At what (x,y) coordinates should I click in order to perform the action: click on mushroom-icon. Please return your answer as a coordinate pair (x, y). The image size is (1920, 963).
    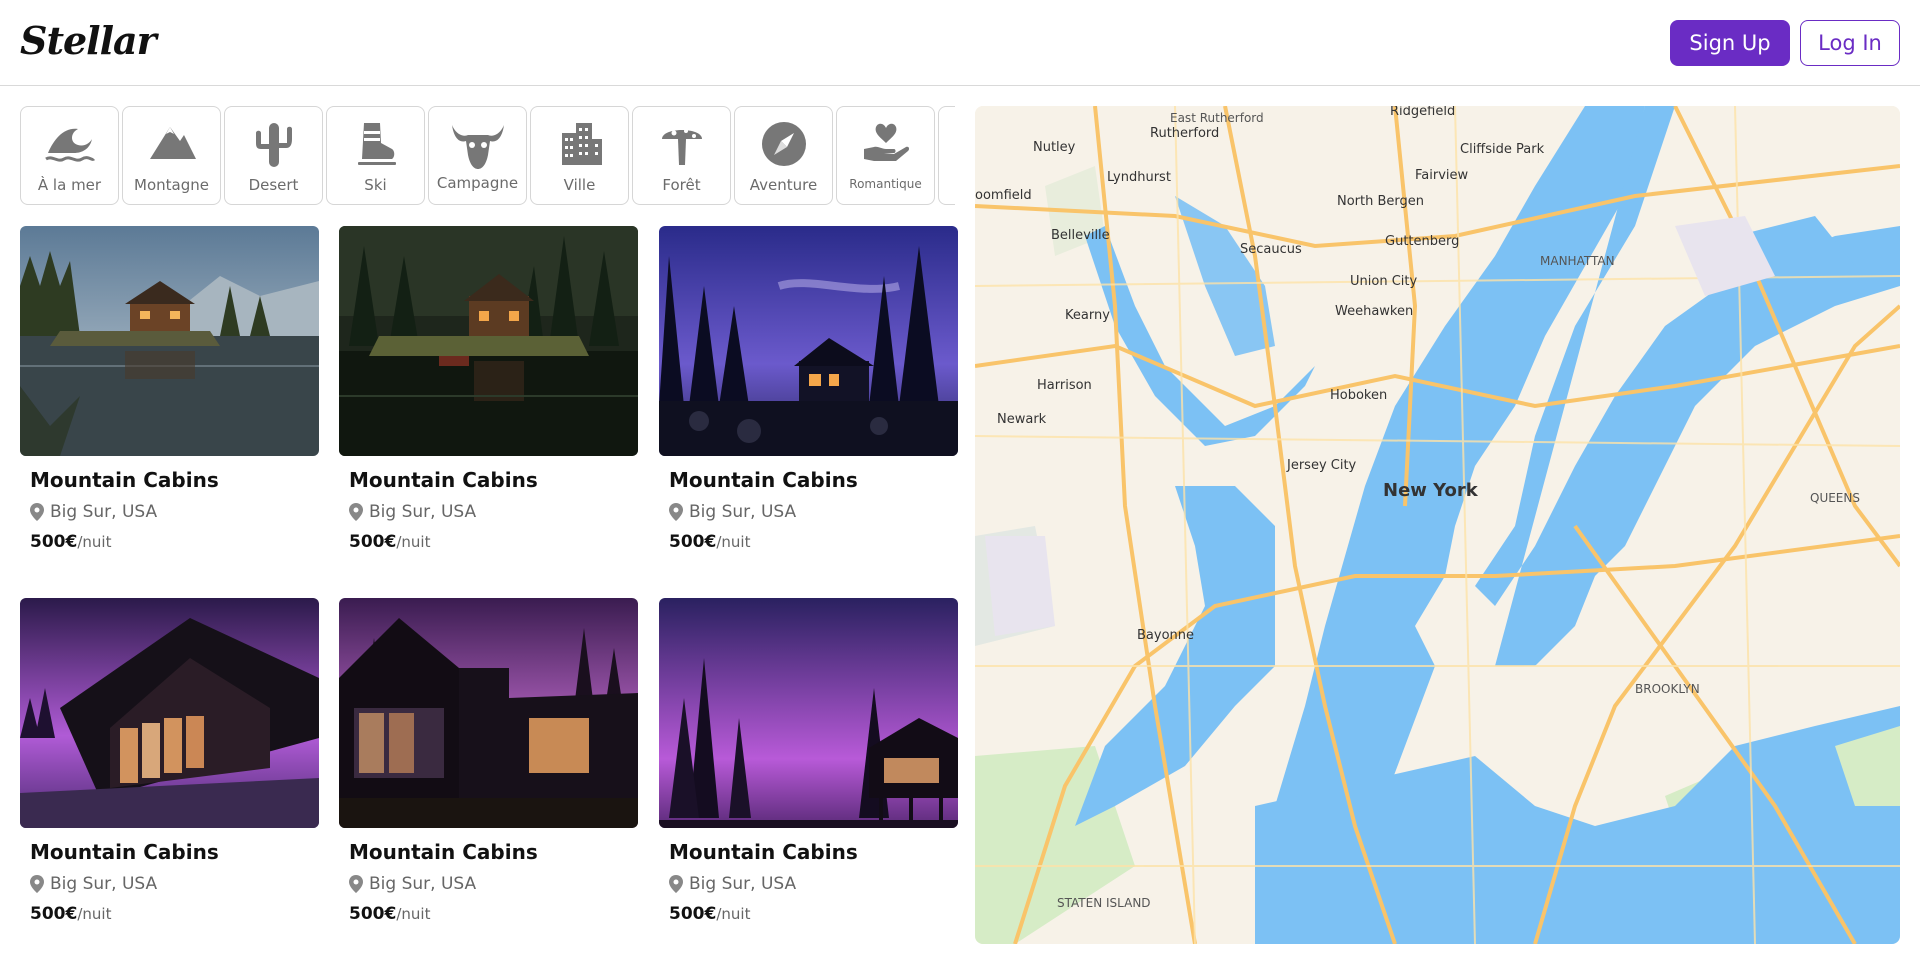
    Looking at the image, I should click on (681, 147).